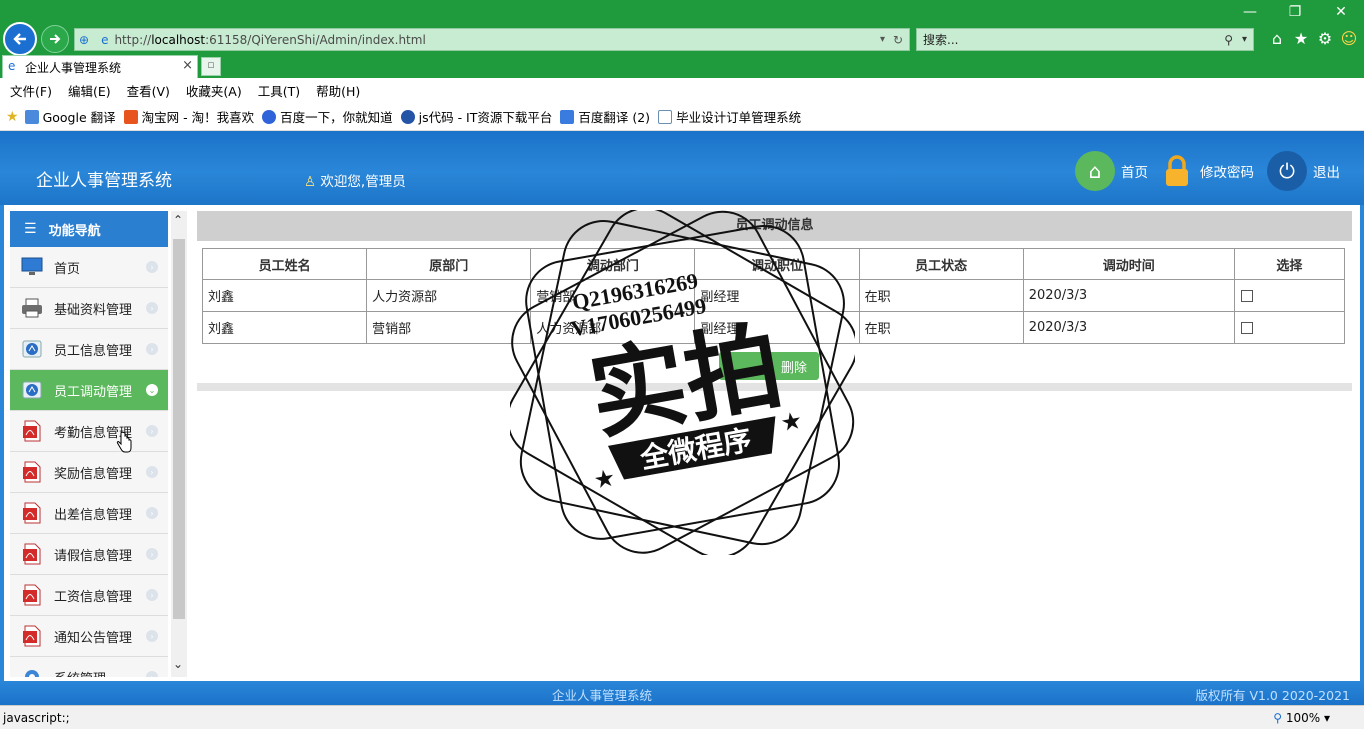 This screenshot has height=729, width=1364. I want to click on header-logout-link: ⏻ 退出, so click(1303, 171).